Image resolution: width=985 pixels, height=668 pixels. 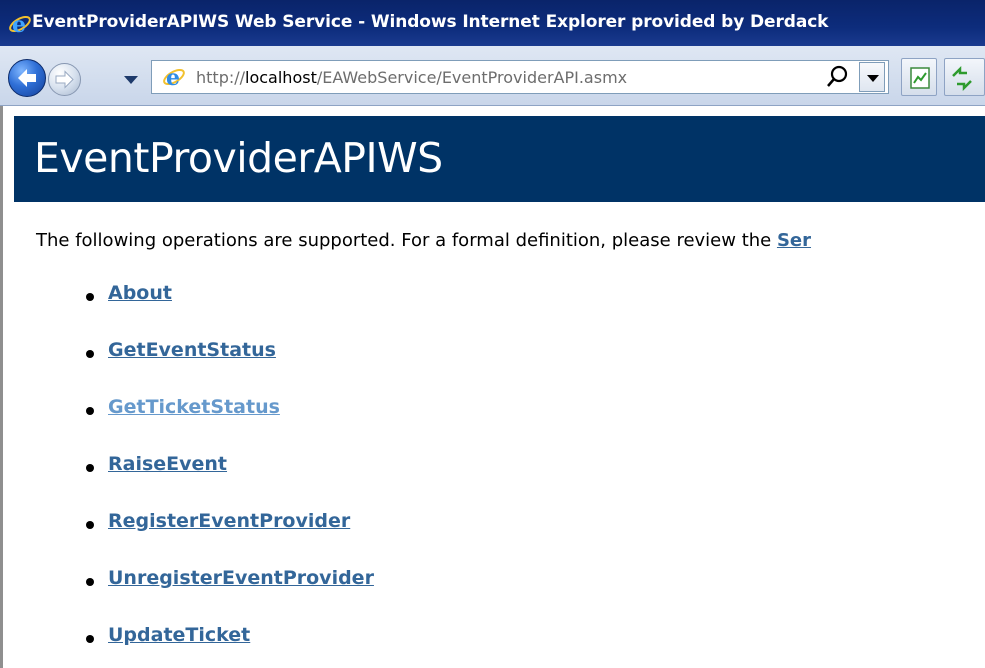 What do you see at coordinates (131, 79) in the screenshot?
I see `history-dropdown-icon` at bounding box center [131, 79].